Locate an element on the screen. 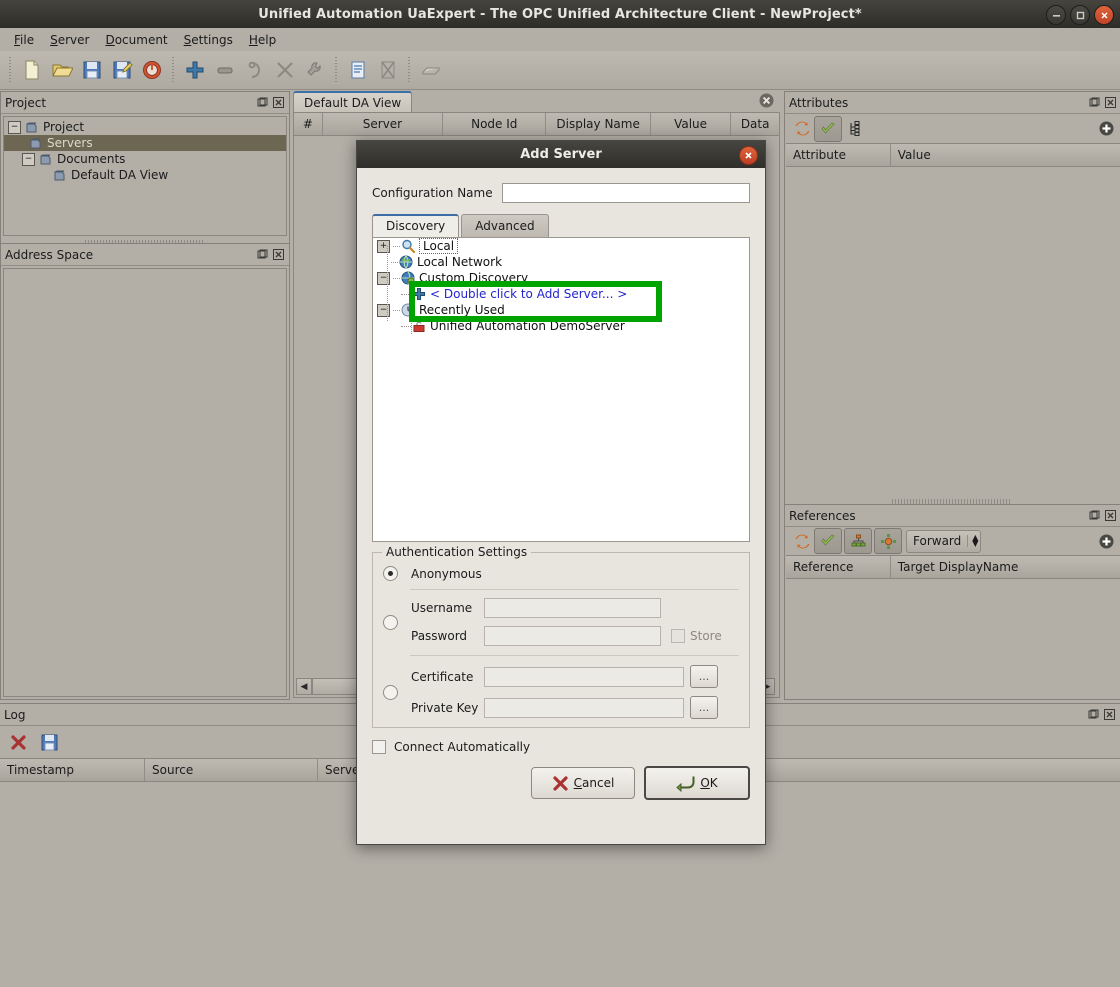 The width and height of the screenshot is (1120, 987). discovery-item-local-network: Local Network is located at coordinates (561, 262).